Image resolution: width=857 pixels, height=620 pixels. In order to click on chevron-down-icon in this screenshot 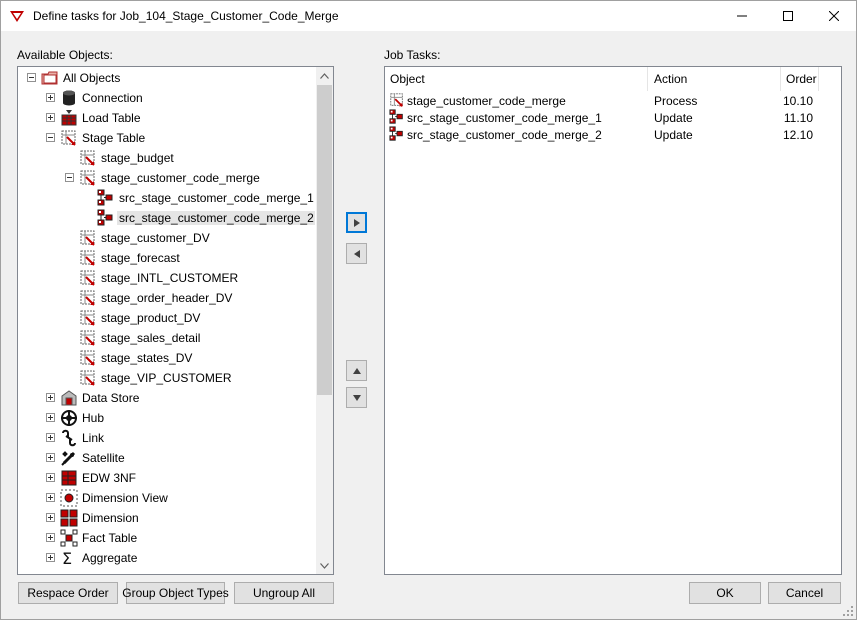, I will do `click(324, 565)`.